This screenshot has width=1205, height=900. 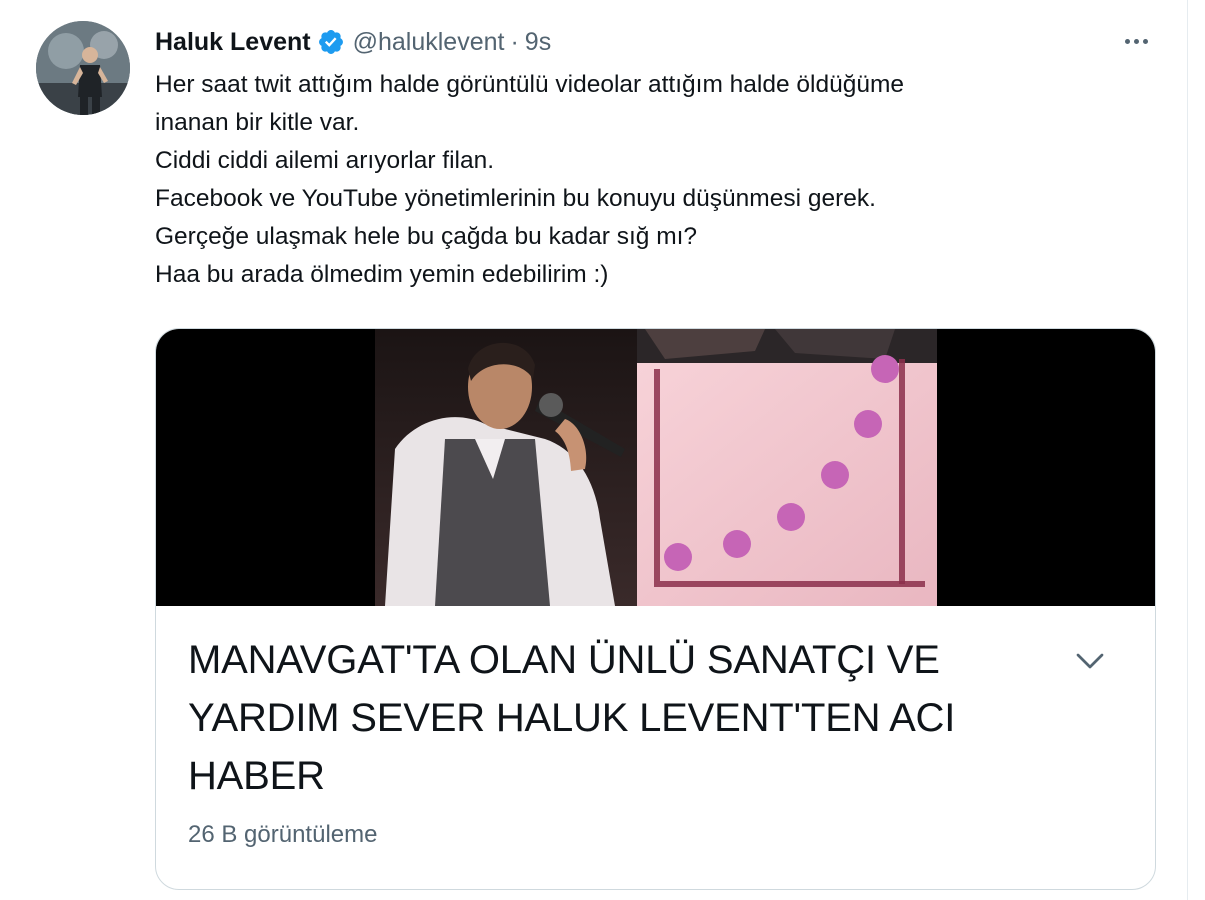 I want to click on view-count: 26 B görüntüleme, so click(x=283, y=834).